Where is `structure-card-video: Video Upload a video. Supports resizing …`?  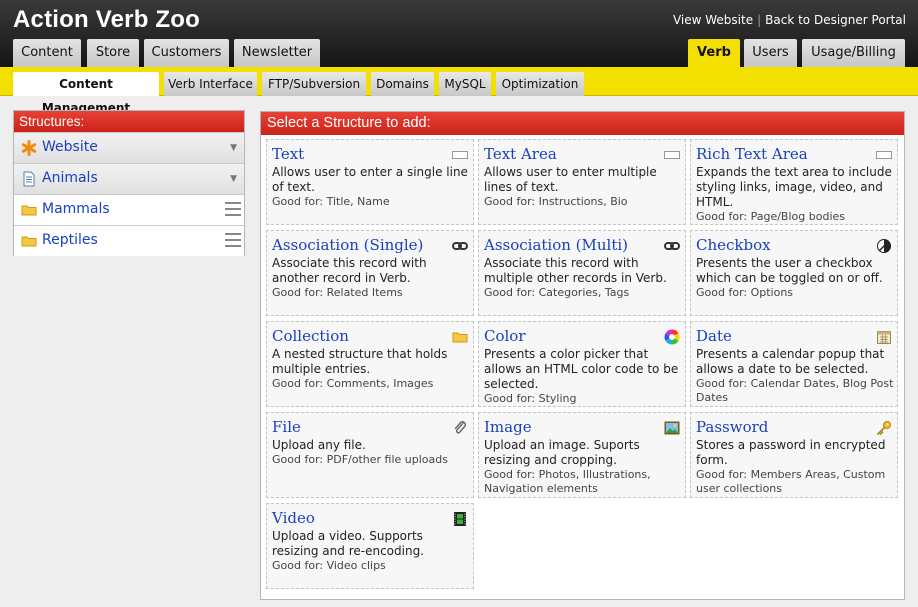 structure-card-video: Video Upload a video. Supports resizing … is located at coordinates (370, 546).